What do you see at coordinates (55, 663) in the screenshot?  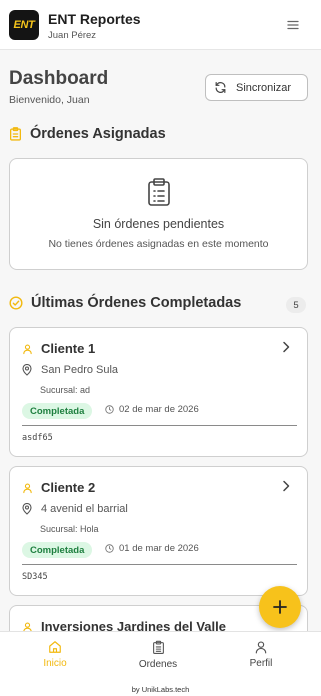 I see `nav-label: Inicio` at bounding box center [55, 663].